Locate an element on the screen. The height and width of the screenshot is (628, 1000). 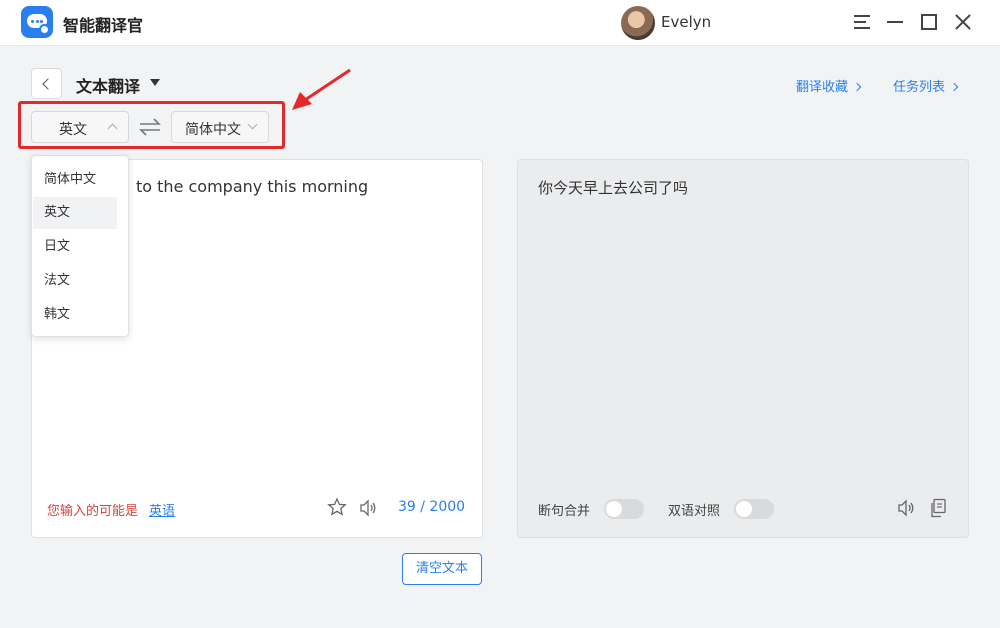
sentence-merge-label: 断句合并 is located at coordinates (564, 511).